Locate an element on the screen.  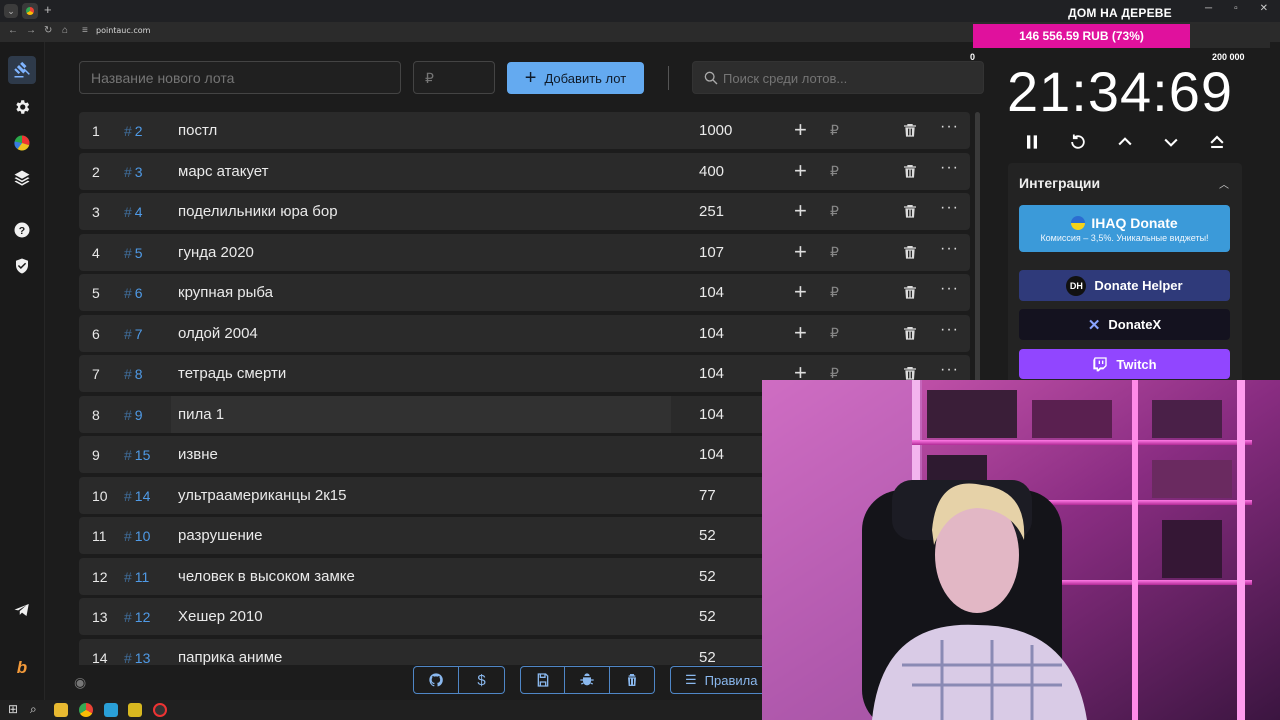
twitch-button: Twitch is located at coordinates (1124, 364).